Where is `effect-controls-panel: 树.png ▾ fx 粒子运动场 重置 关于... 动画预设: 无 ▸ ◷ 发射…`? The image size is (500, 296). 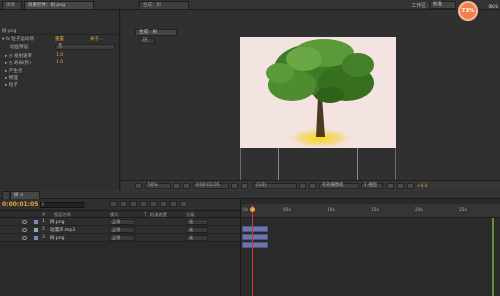
effect-controls-panel: 树.png ▾ fx 粒子运动场 重置 关于... 动画预设: 无 ▸ ◷ 发射… is located at coordinates (60, 100).